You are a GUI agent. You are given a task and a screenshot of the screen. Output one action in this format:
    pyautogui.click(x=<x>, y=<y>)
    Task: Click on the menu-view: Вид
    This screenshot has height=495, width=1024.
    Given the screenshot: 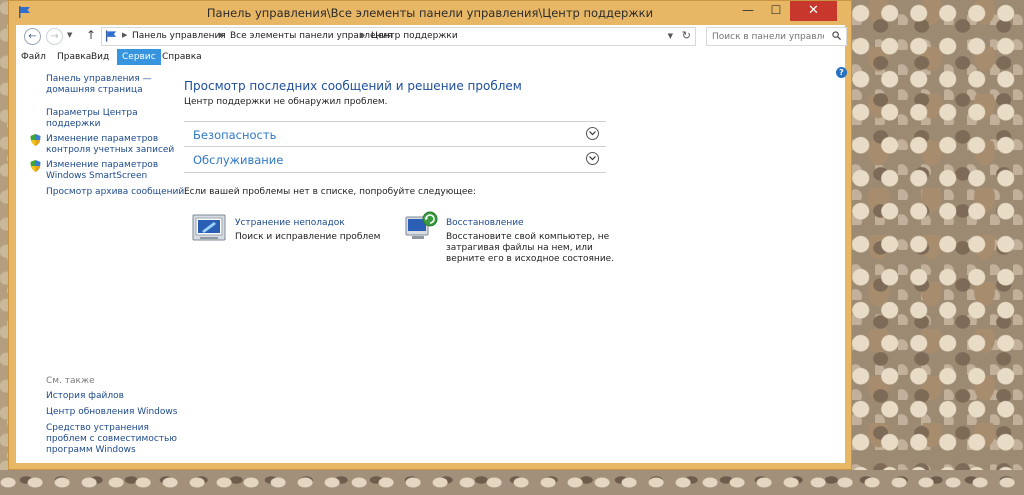 What is the action you would take?
    pyautogui.click(x=100, y=57)
    